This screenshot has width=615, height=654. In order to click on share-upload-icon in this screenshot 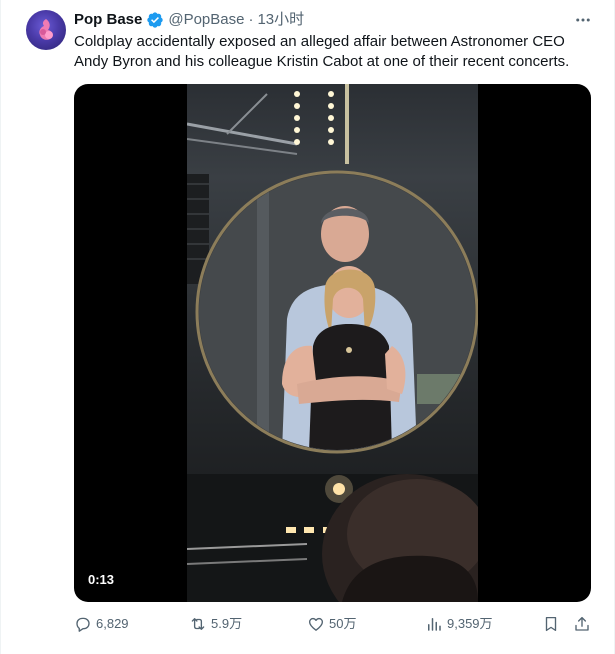, I will do `click(582, 623)`.